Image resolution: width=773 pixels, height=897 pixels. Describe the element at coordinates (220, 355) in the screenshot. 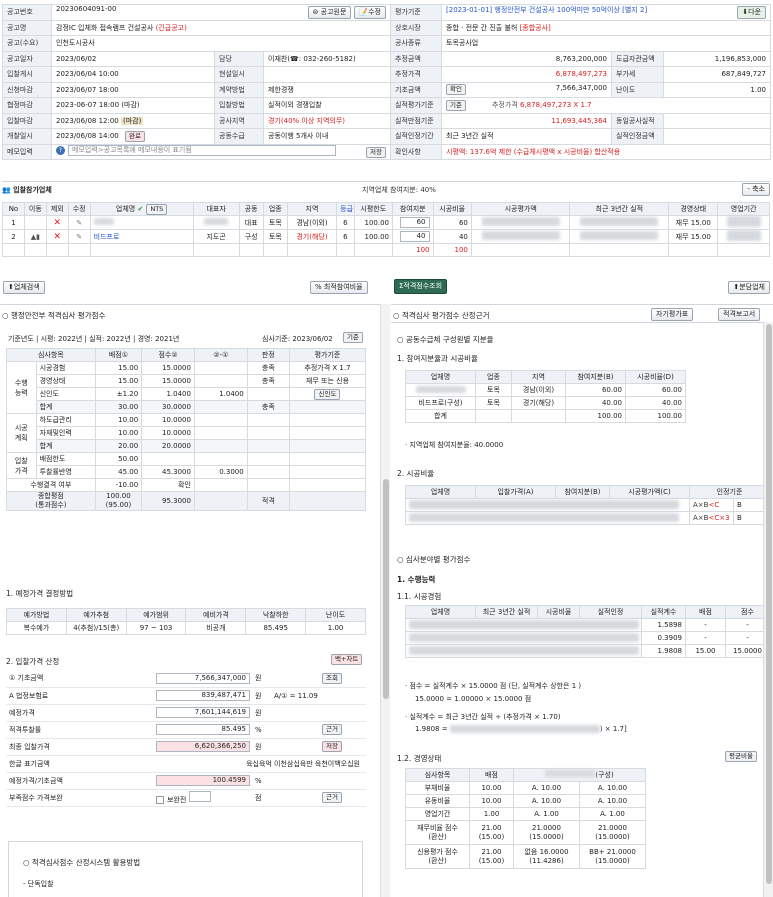

I see `score-header: ②-①` at that location.